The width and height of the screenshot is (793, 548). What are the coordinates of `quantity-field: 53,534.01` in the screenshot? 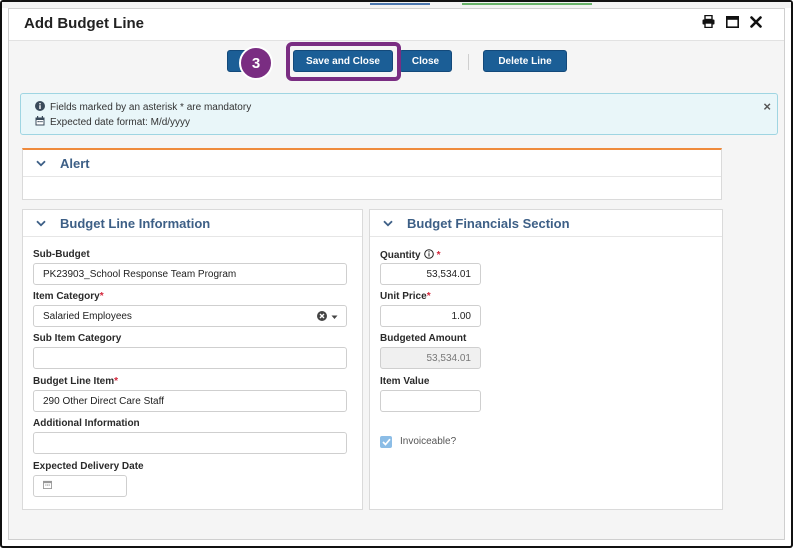 It's located at (430, 274).